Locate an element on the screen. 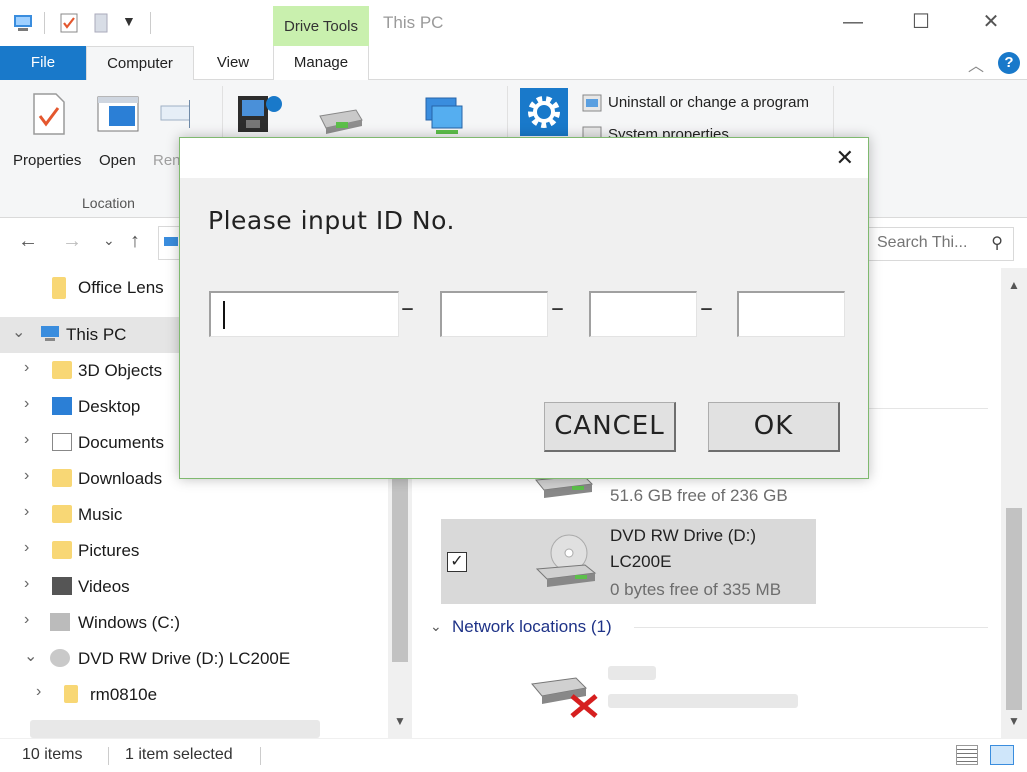 The image size is (1027, 772). nav-item-music: › Music is located at coordinates (194, 515).